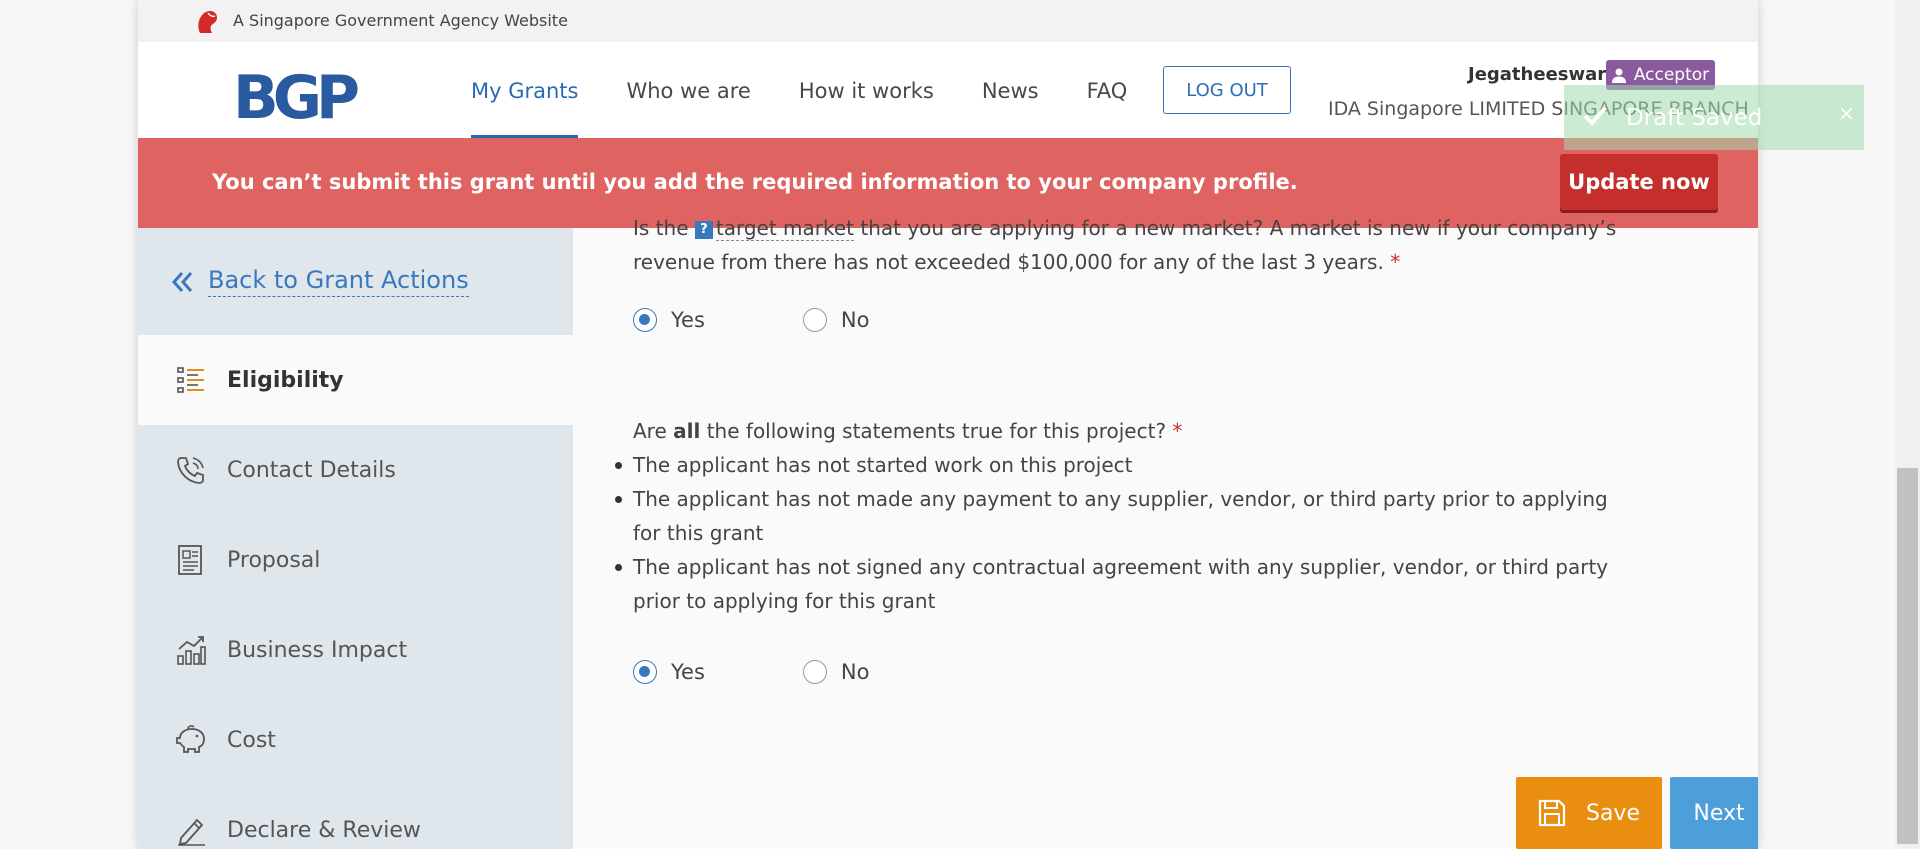 This screenshot has height=849, width=1920. I want to click on toast-message: Draft Saved, so click(1694, 118).